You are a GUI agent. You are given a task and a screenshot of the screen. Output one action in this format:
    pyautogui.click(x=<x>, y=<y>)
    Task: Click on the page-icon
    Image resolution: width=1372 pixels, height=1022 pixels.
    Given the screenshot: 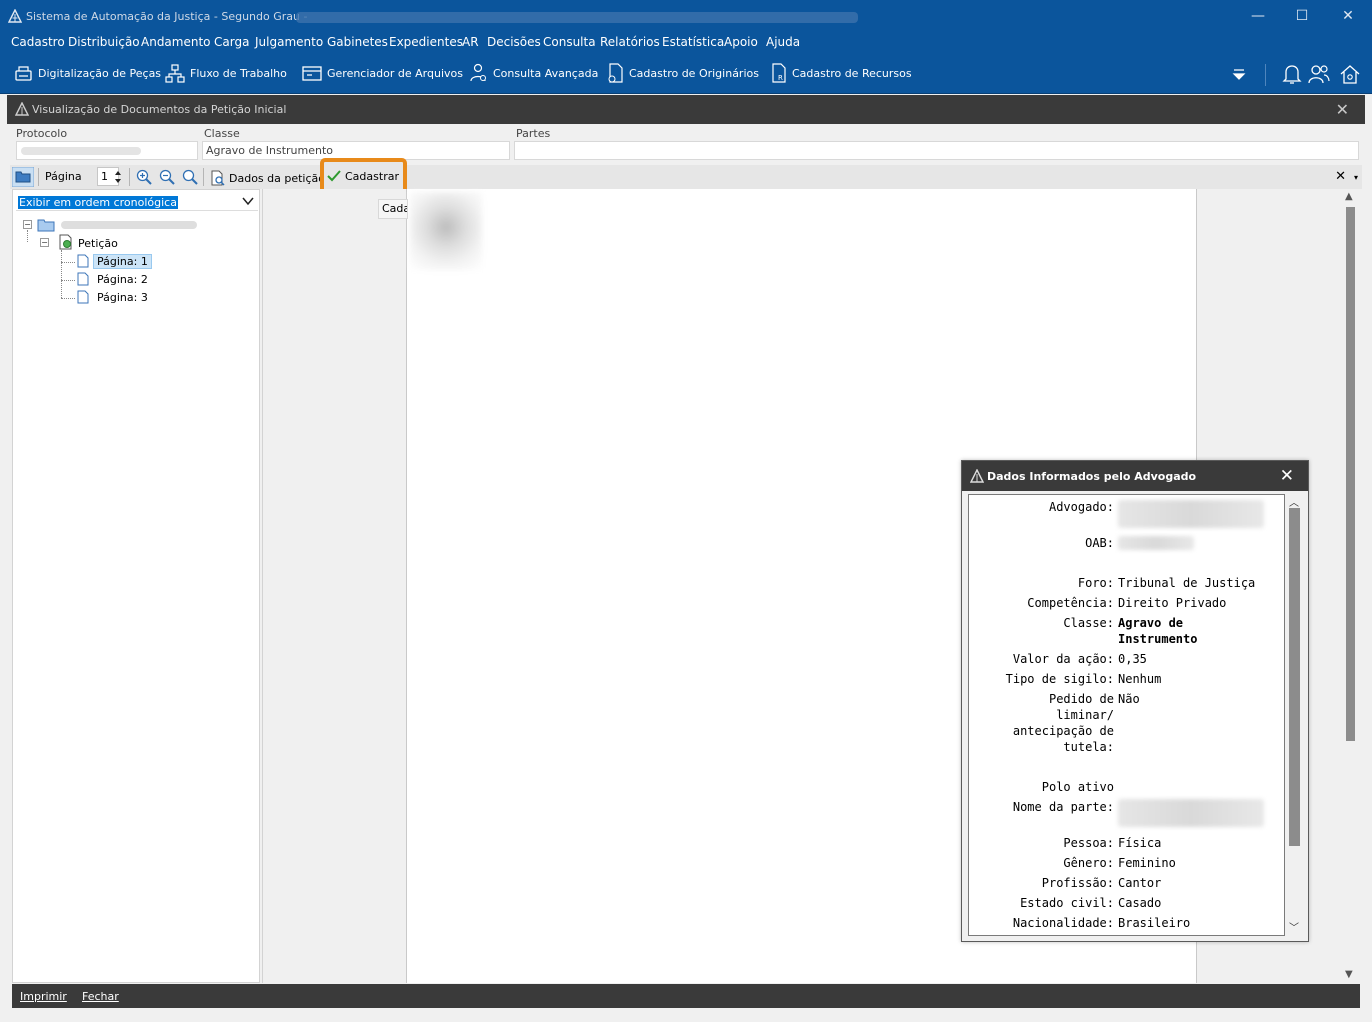 What is the action you would take?
    pyautogui.click(x=83, y=297)
    